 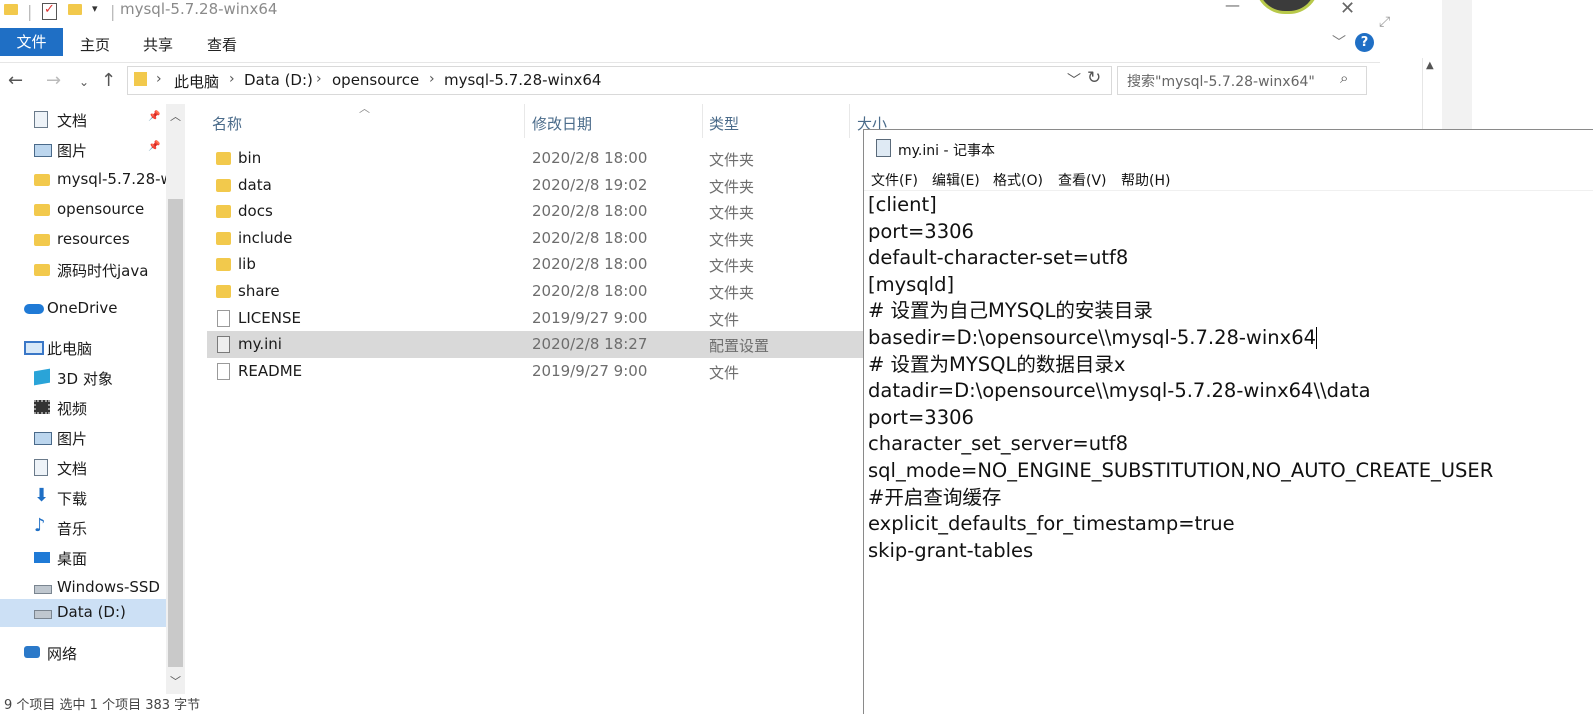 I want to click on up-arrow-icon: ↑, so click(x=108, y=80).